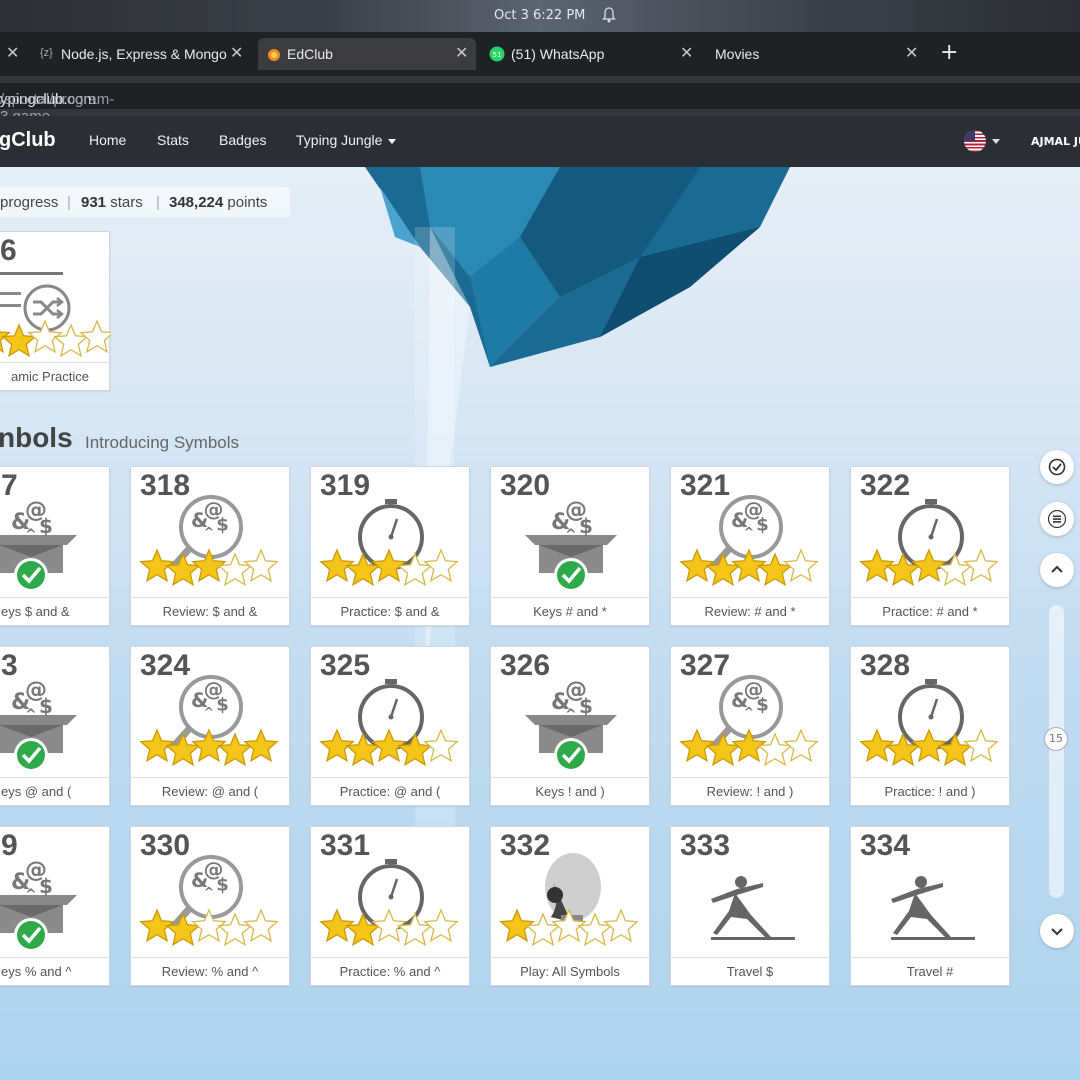 The width and height of the screenshot is (1080, 1080). I want to click on lesson-card: 325 Practice: @ and (, so click(390, 726).